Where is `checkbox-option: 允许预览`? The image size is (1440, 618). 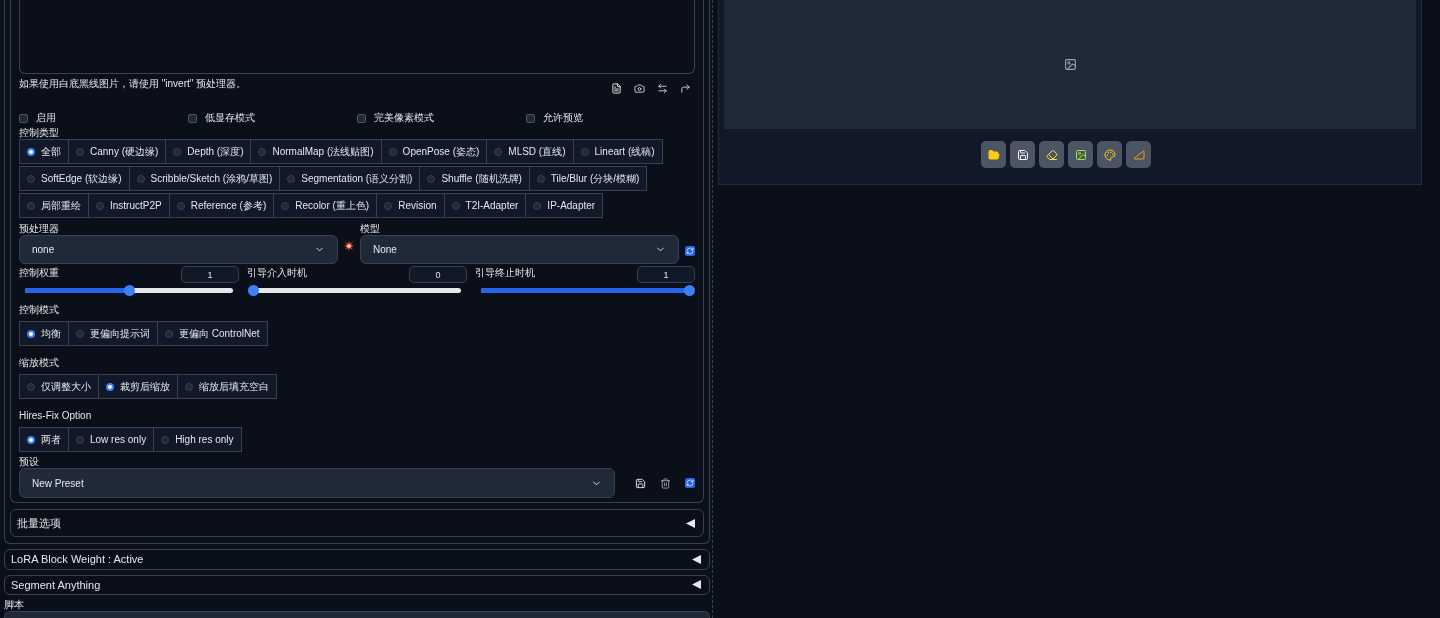 checkbox-option: 允许预览 is located at coordinates (610, 118).